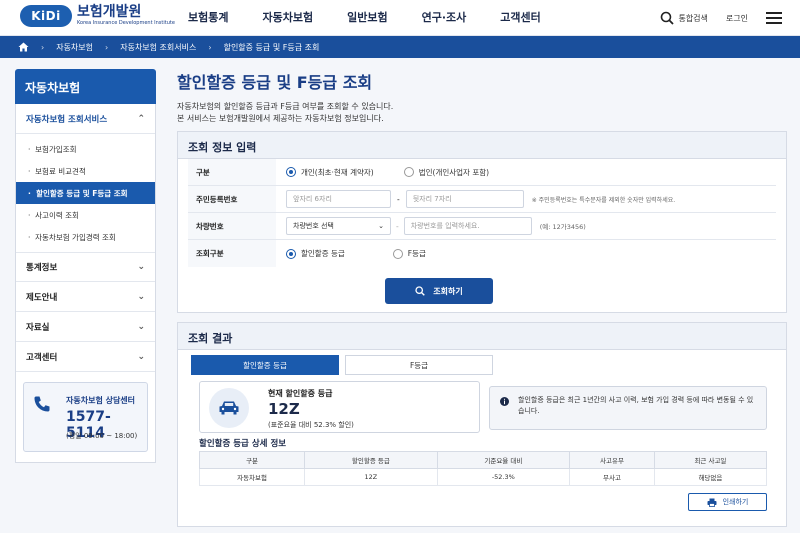 This screenshot has width=800, height=533. I want to click on grade-note: (표준요율 대비 52.3% 할인), so click(311, 425).